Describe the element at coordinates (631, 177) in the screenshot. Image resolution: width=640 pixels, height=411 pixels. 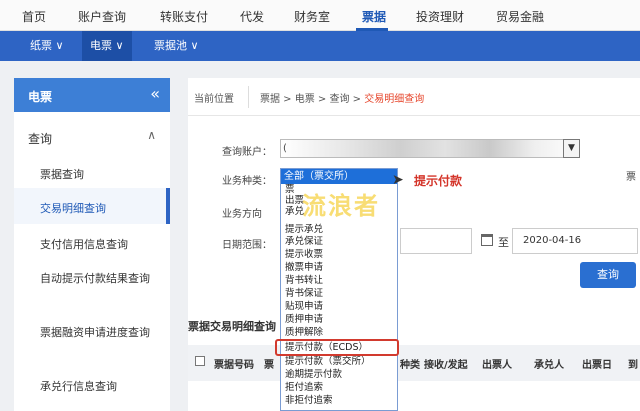
I see `right-cut-label: 票` at that location.